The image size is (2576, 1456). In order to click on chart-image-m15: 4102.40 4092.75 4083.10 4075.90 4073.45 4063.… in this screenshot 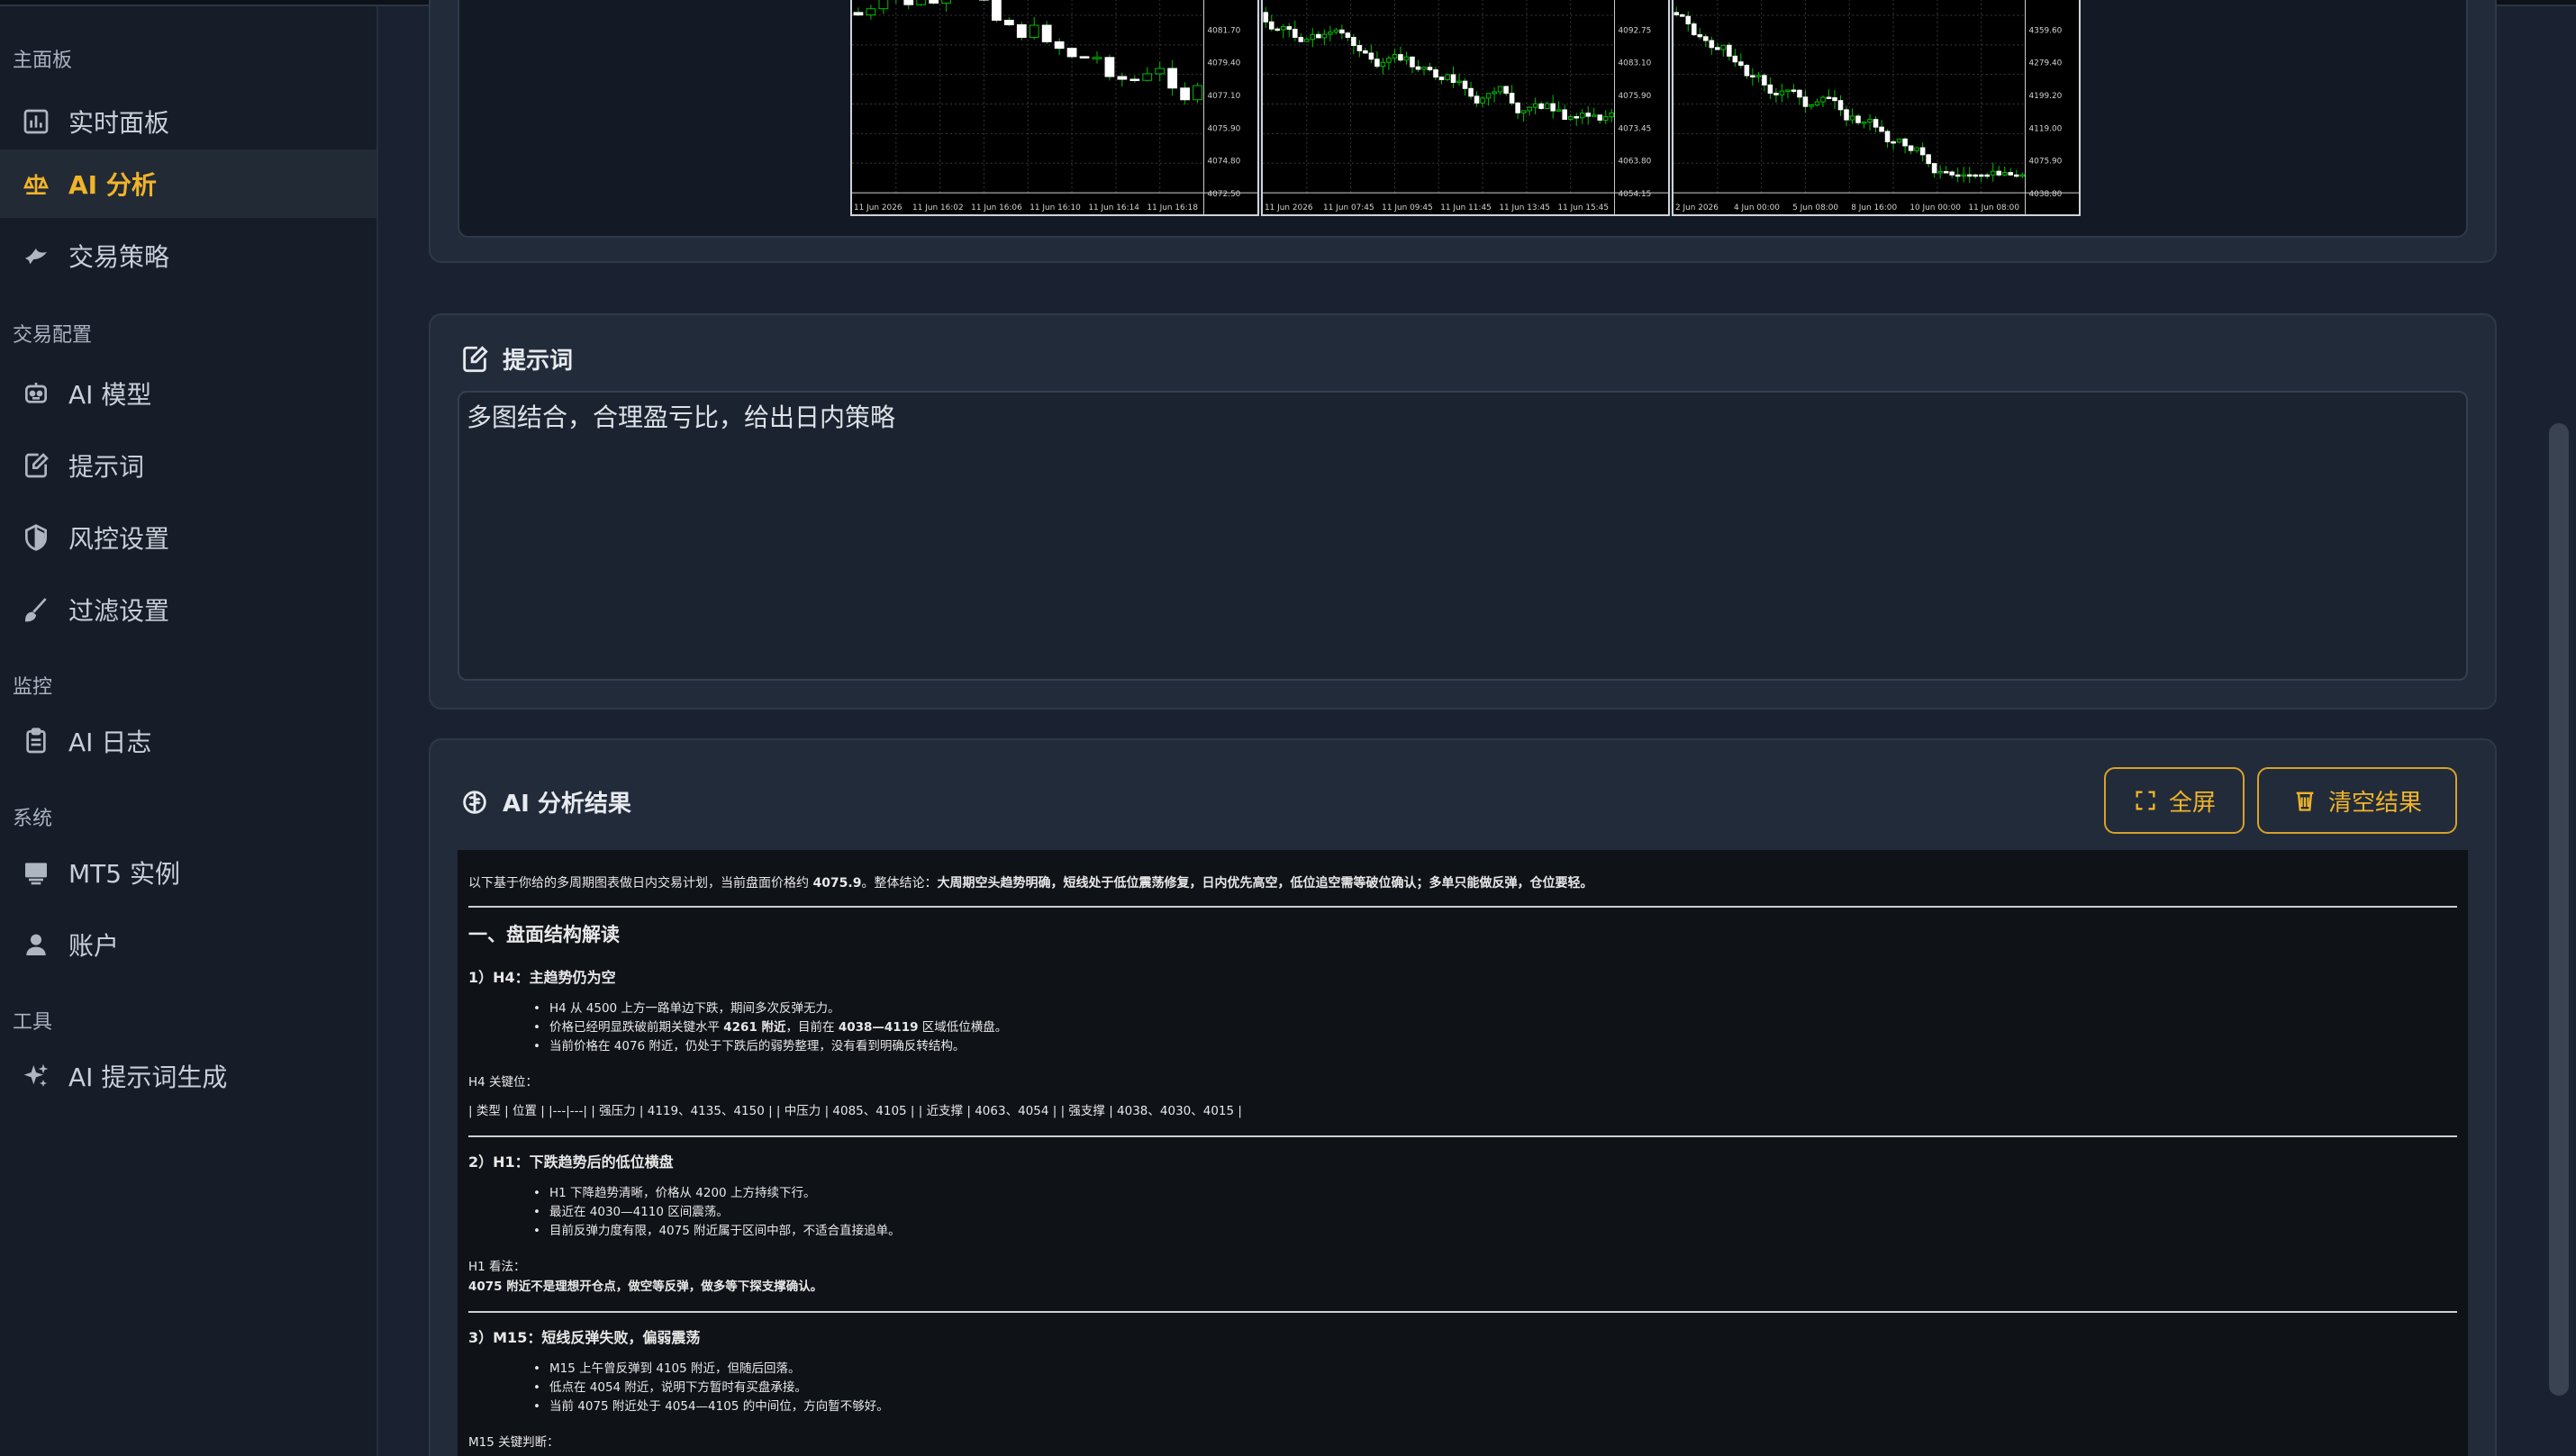, I will do `click(1465, 108)`.